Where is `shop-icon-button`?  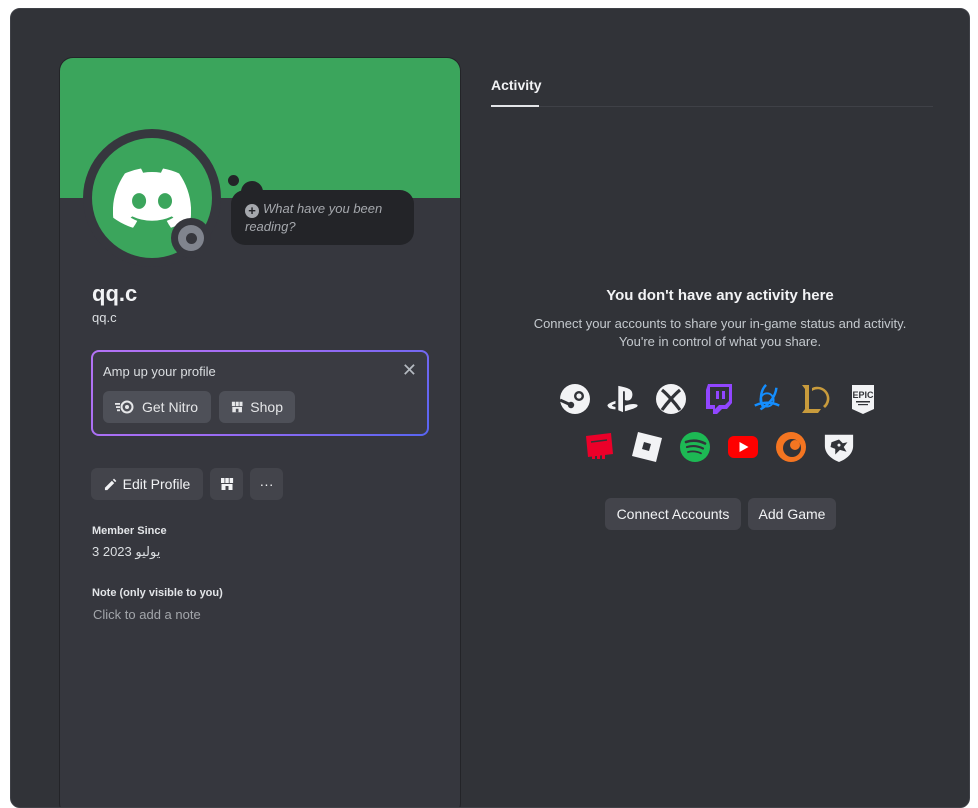 shop-icon-button is located at coordinates (226, 484).